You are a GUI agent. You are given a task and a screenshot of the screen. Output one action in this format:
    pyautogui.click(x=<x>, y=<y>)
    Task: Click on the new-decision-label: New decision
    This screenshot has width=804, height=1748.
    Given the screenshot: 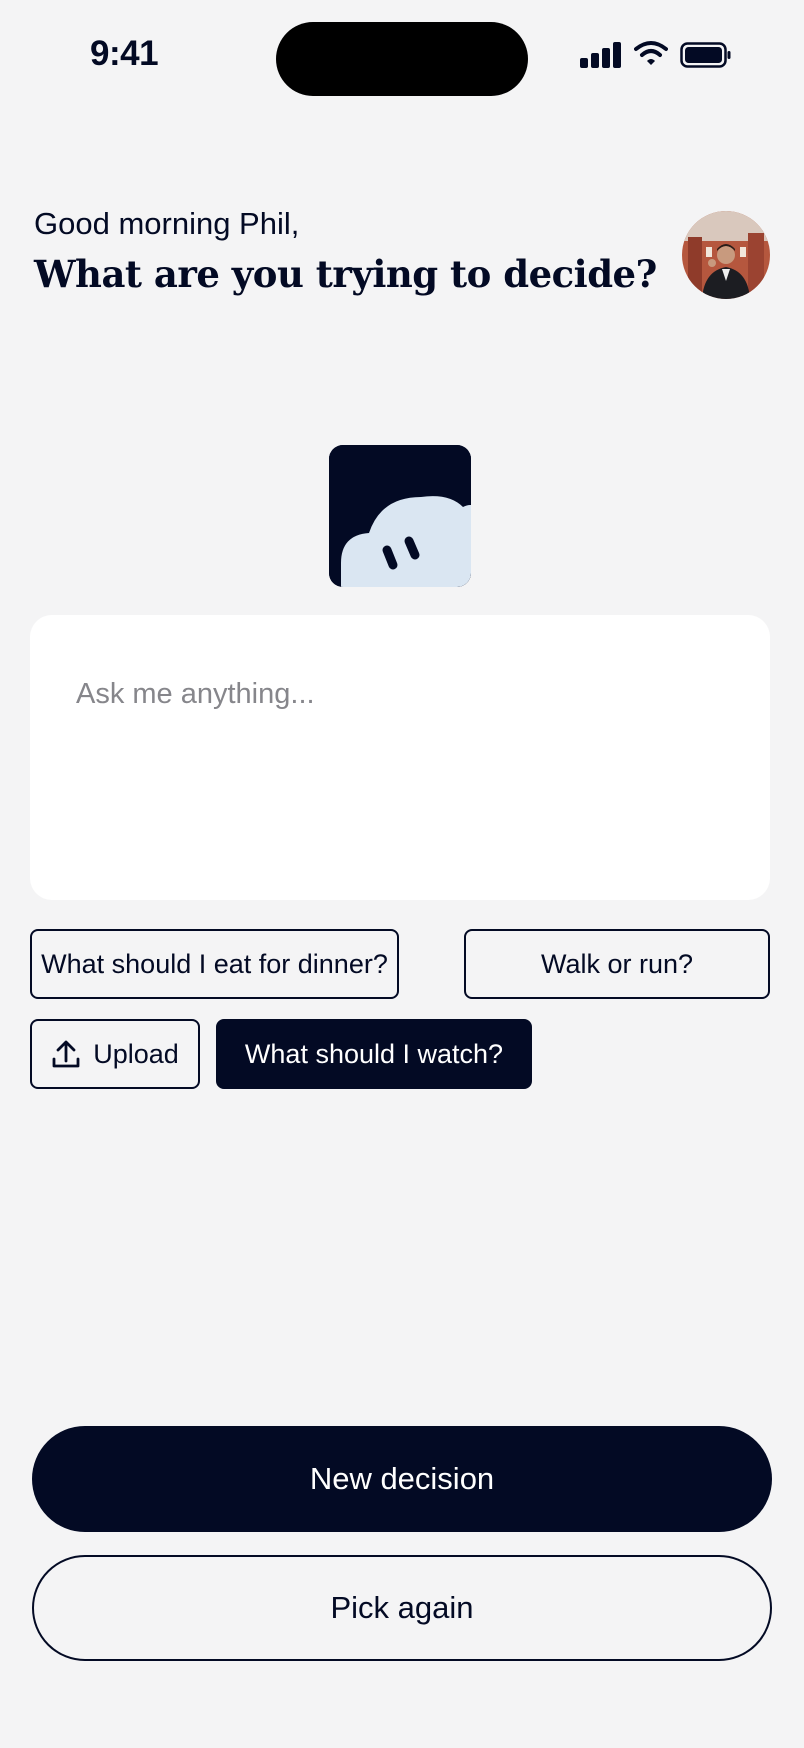 What is the action you would take?
    pyautogui.click(x=402, y=1478)
    